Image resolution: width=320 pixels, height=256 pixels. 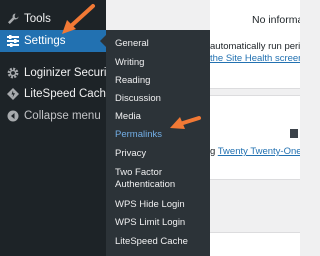 What do you see at coordinates (255, 244) in the screenshot?
I see `bottom-panel` at bounding box center [255, 244].